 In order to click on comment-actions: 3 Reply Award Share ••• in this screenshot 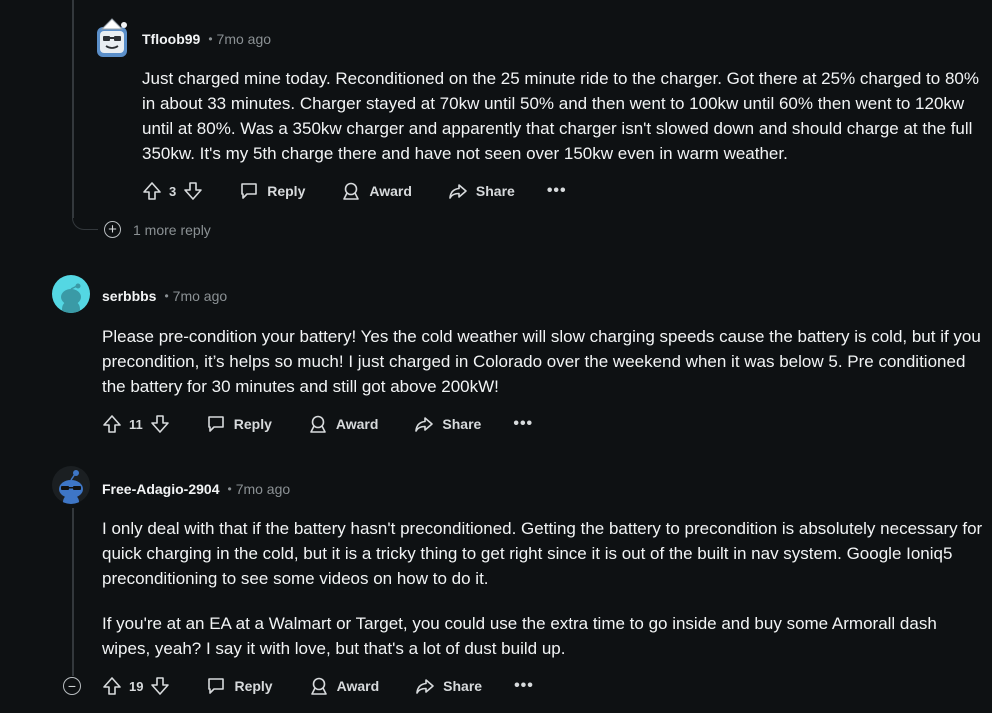, I will do `click(354, 191)`.